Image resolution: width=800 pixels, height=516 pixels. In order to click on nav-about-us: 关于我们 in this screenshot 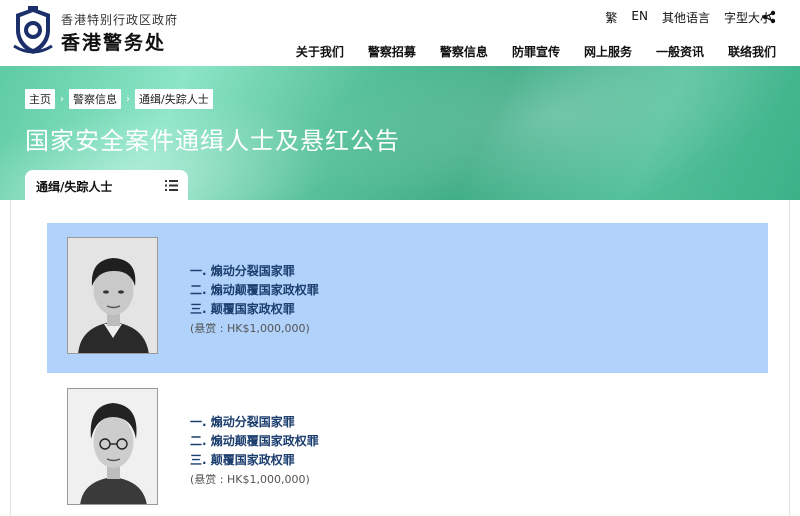, I will do `click(320, 51)`.